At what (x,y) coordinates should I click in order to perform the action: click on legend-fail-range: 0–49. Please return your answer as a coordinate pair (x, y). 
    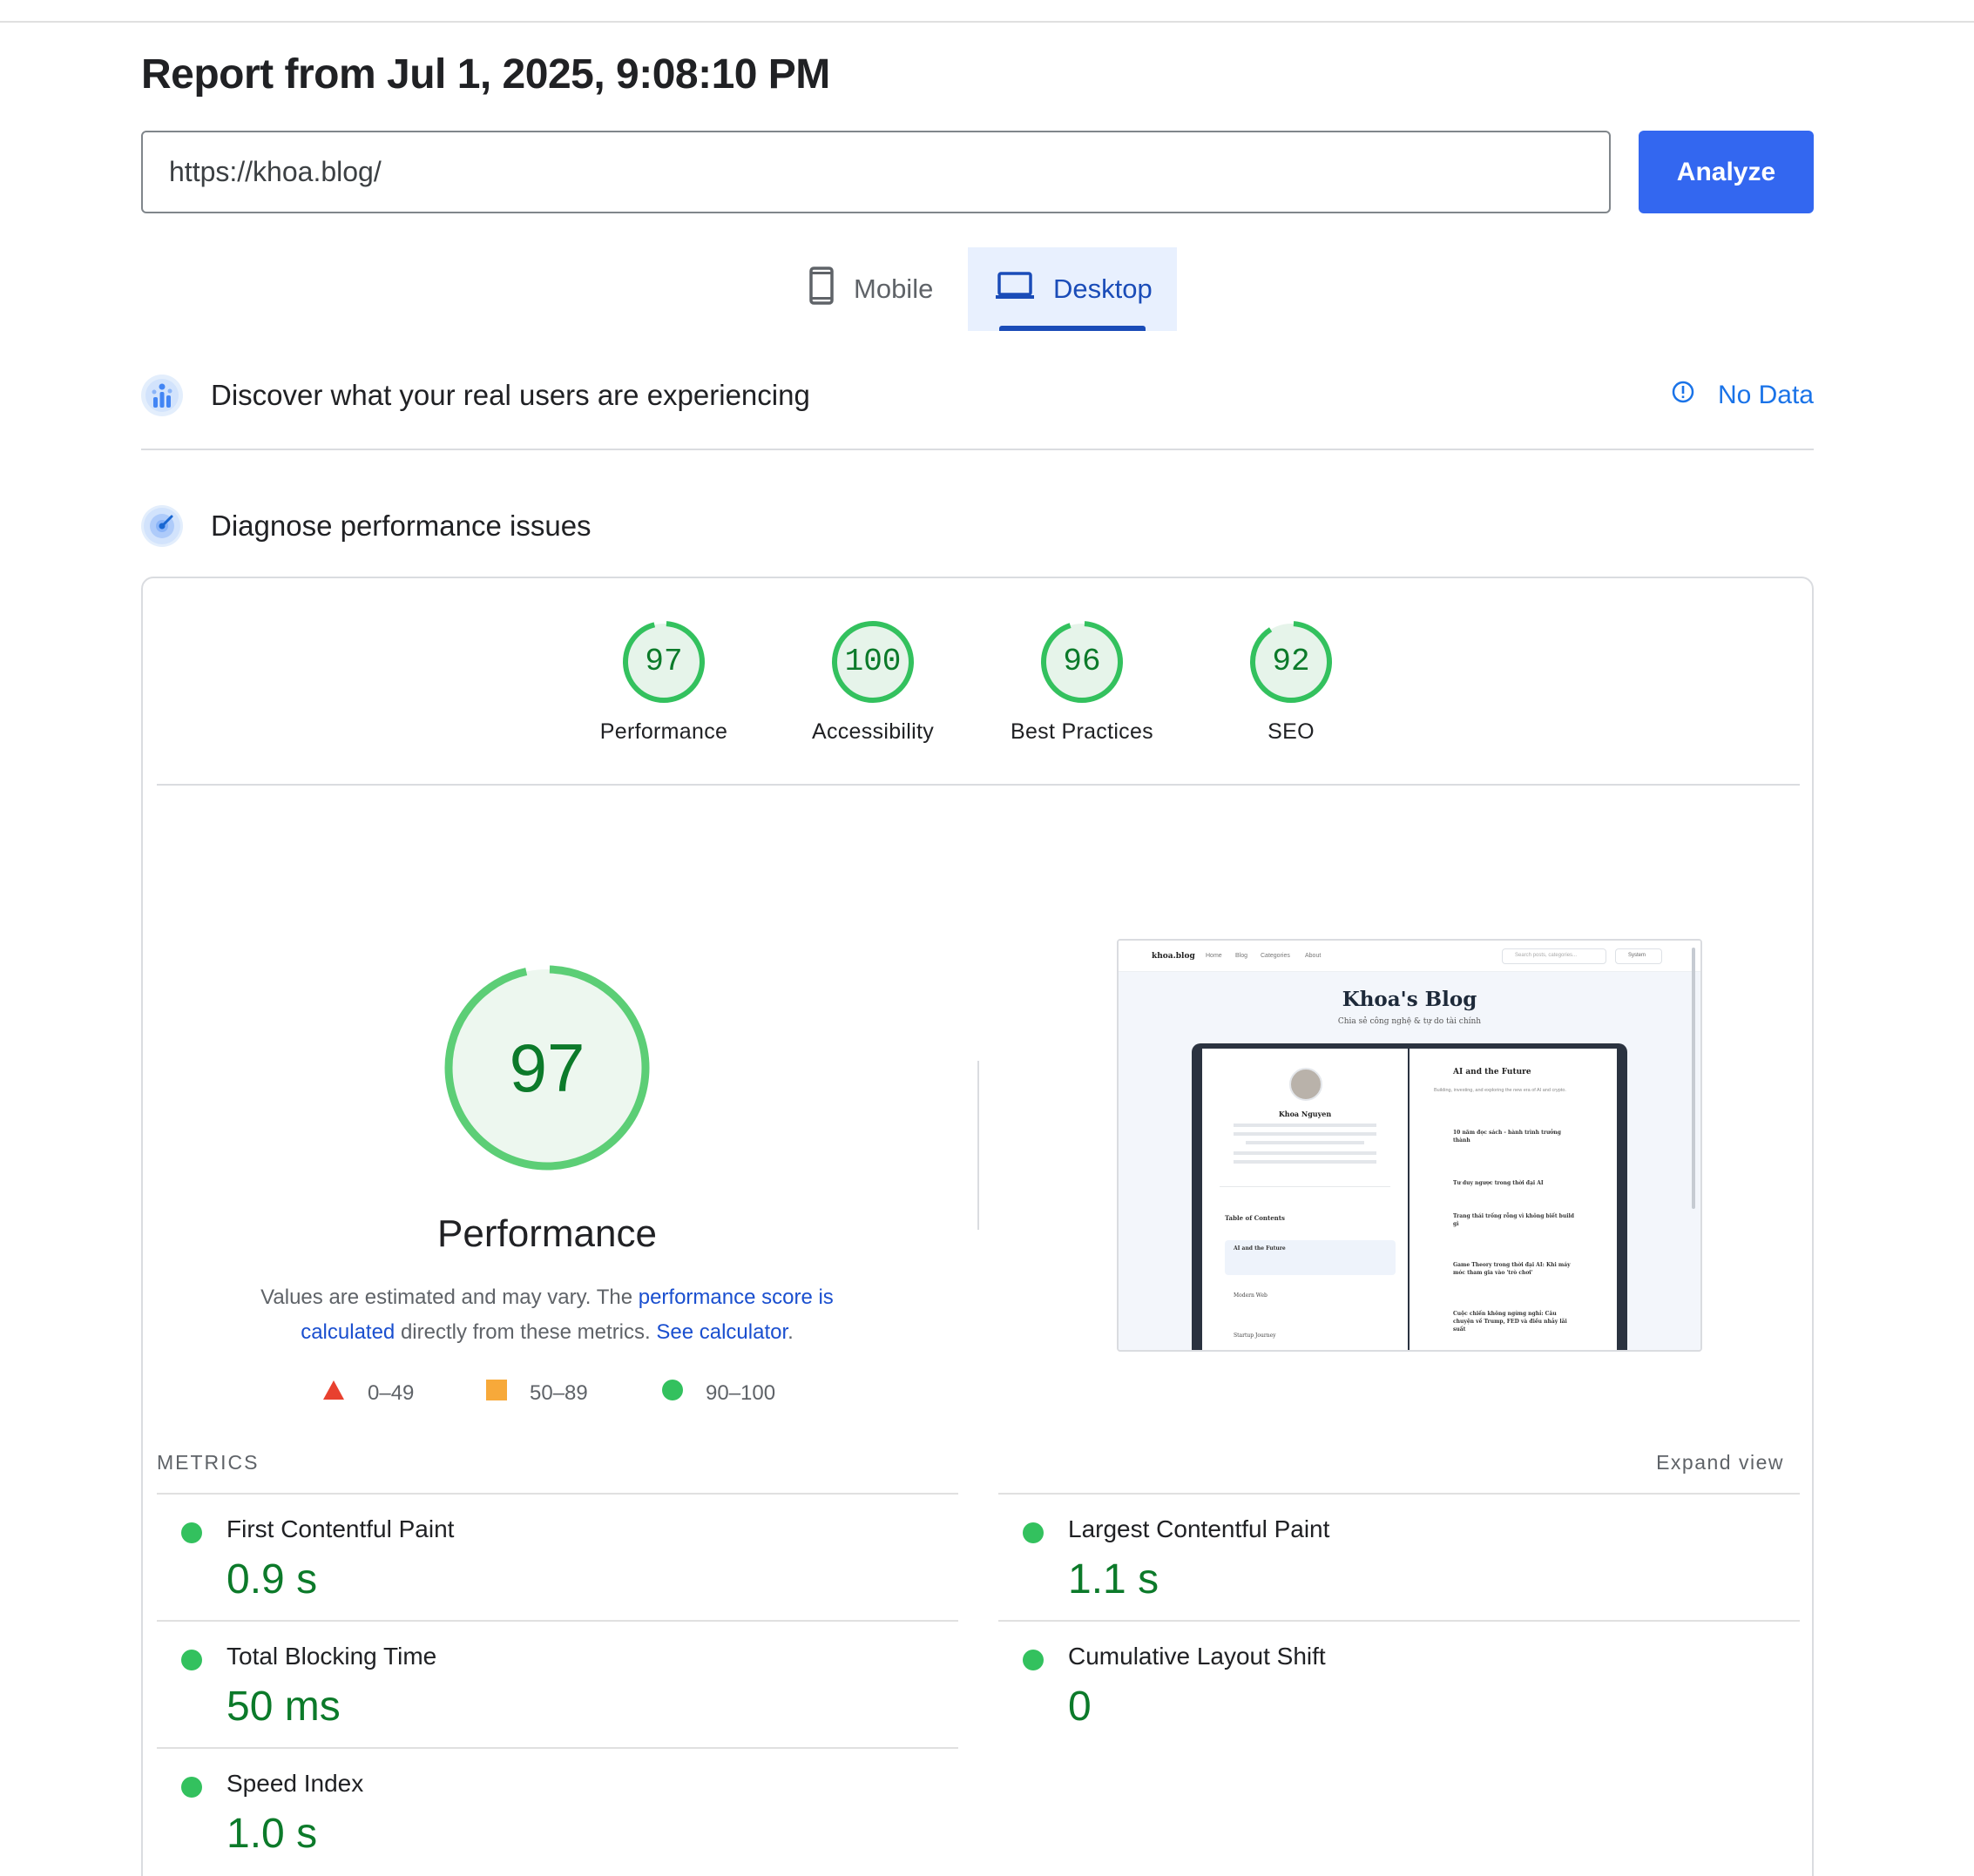
    Looking at the image, I should click on (391, 1392).